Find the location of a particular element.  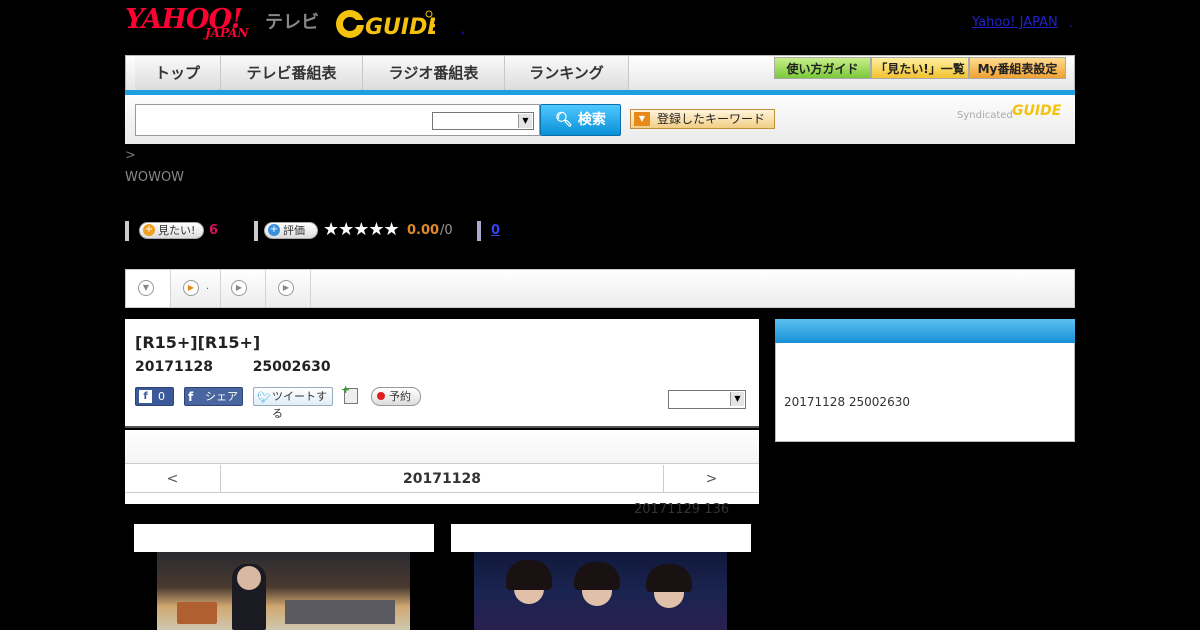

rating-count: /0 is located at coordinates (446, 230).